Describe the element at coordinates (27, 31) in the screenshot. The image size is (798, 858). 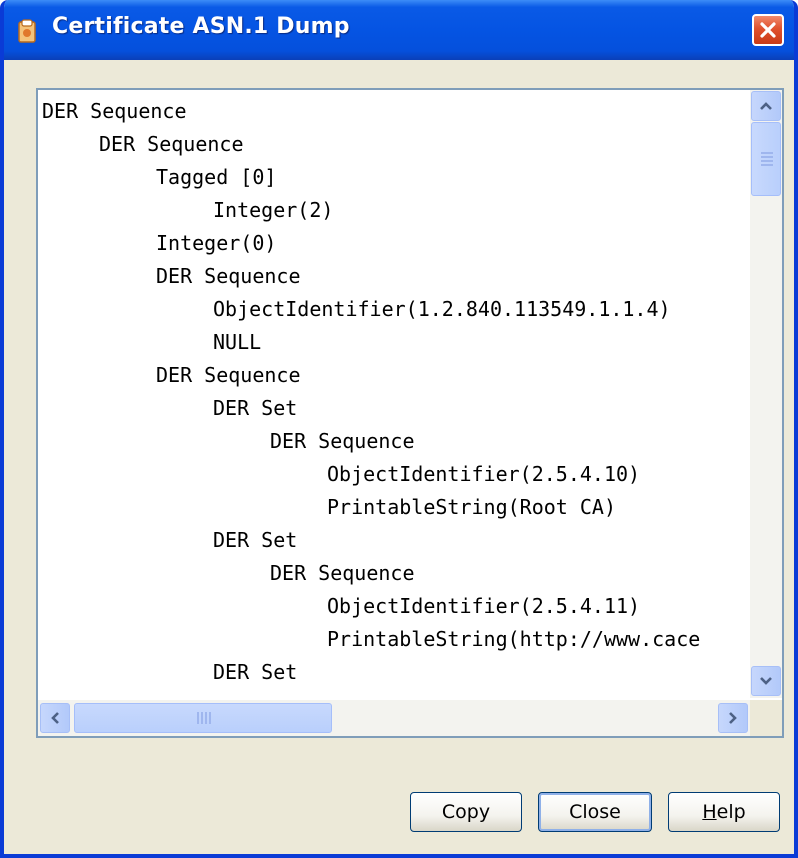
I see `certificate-icon` at that location.